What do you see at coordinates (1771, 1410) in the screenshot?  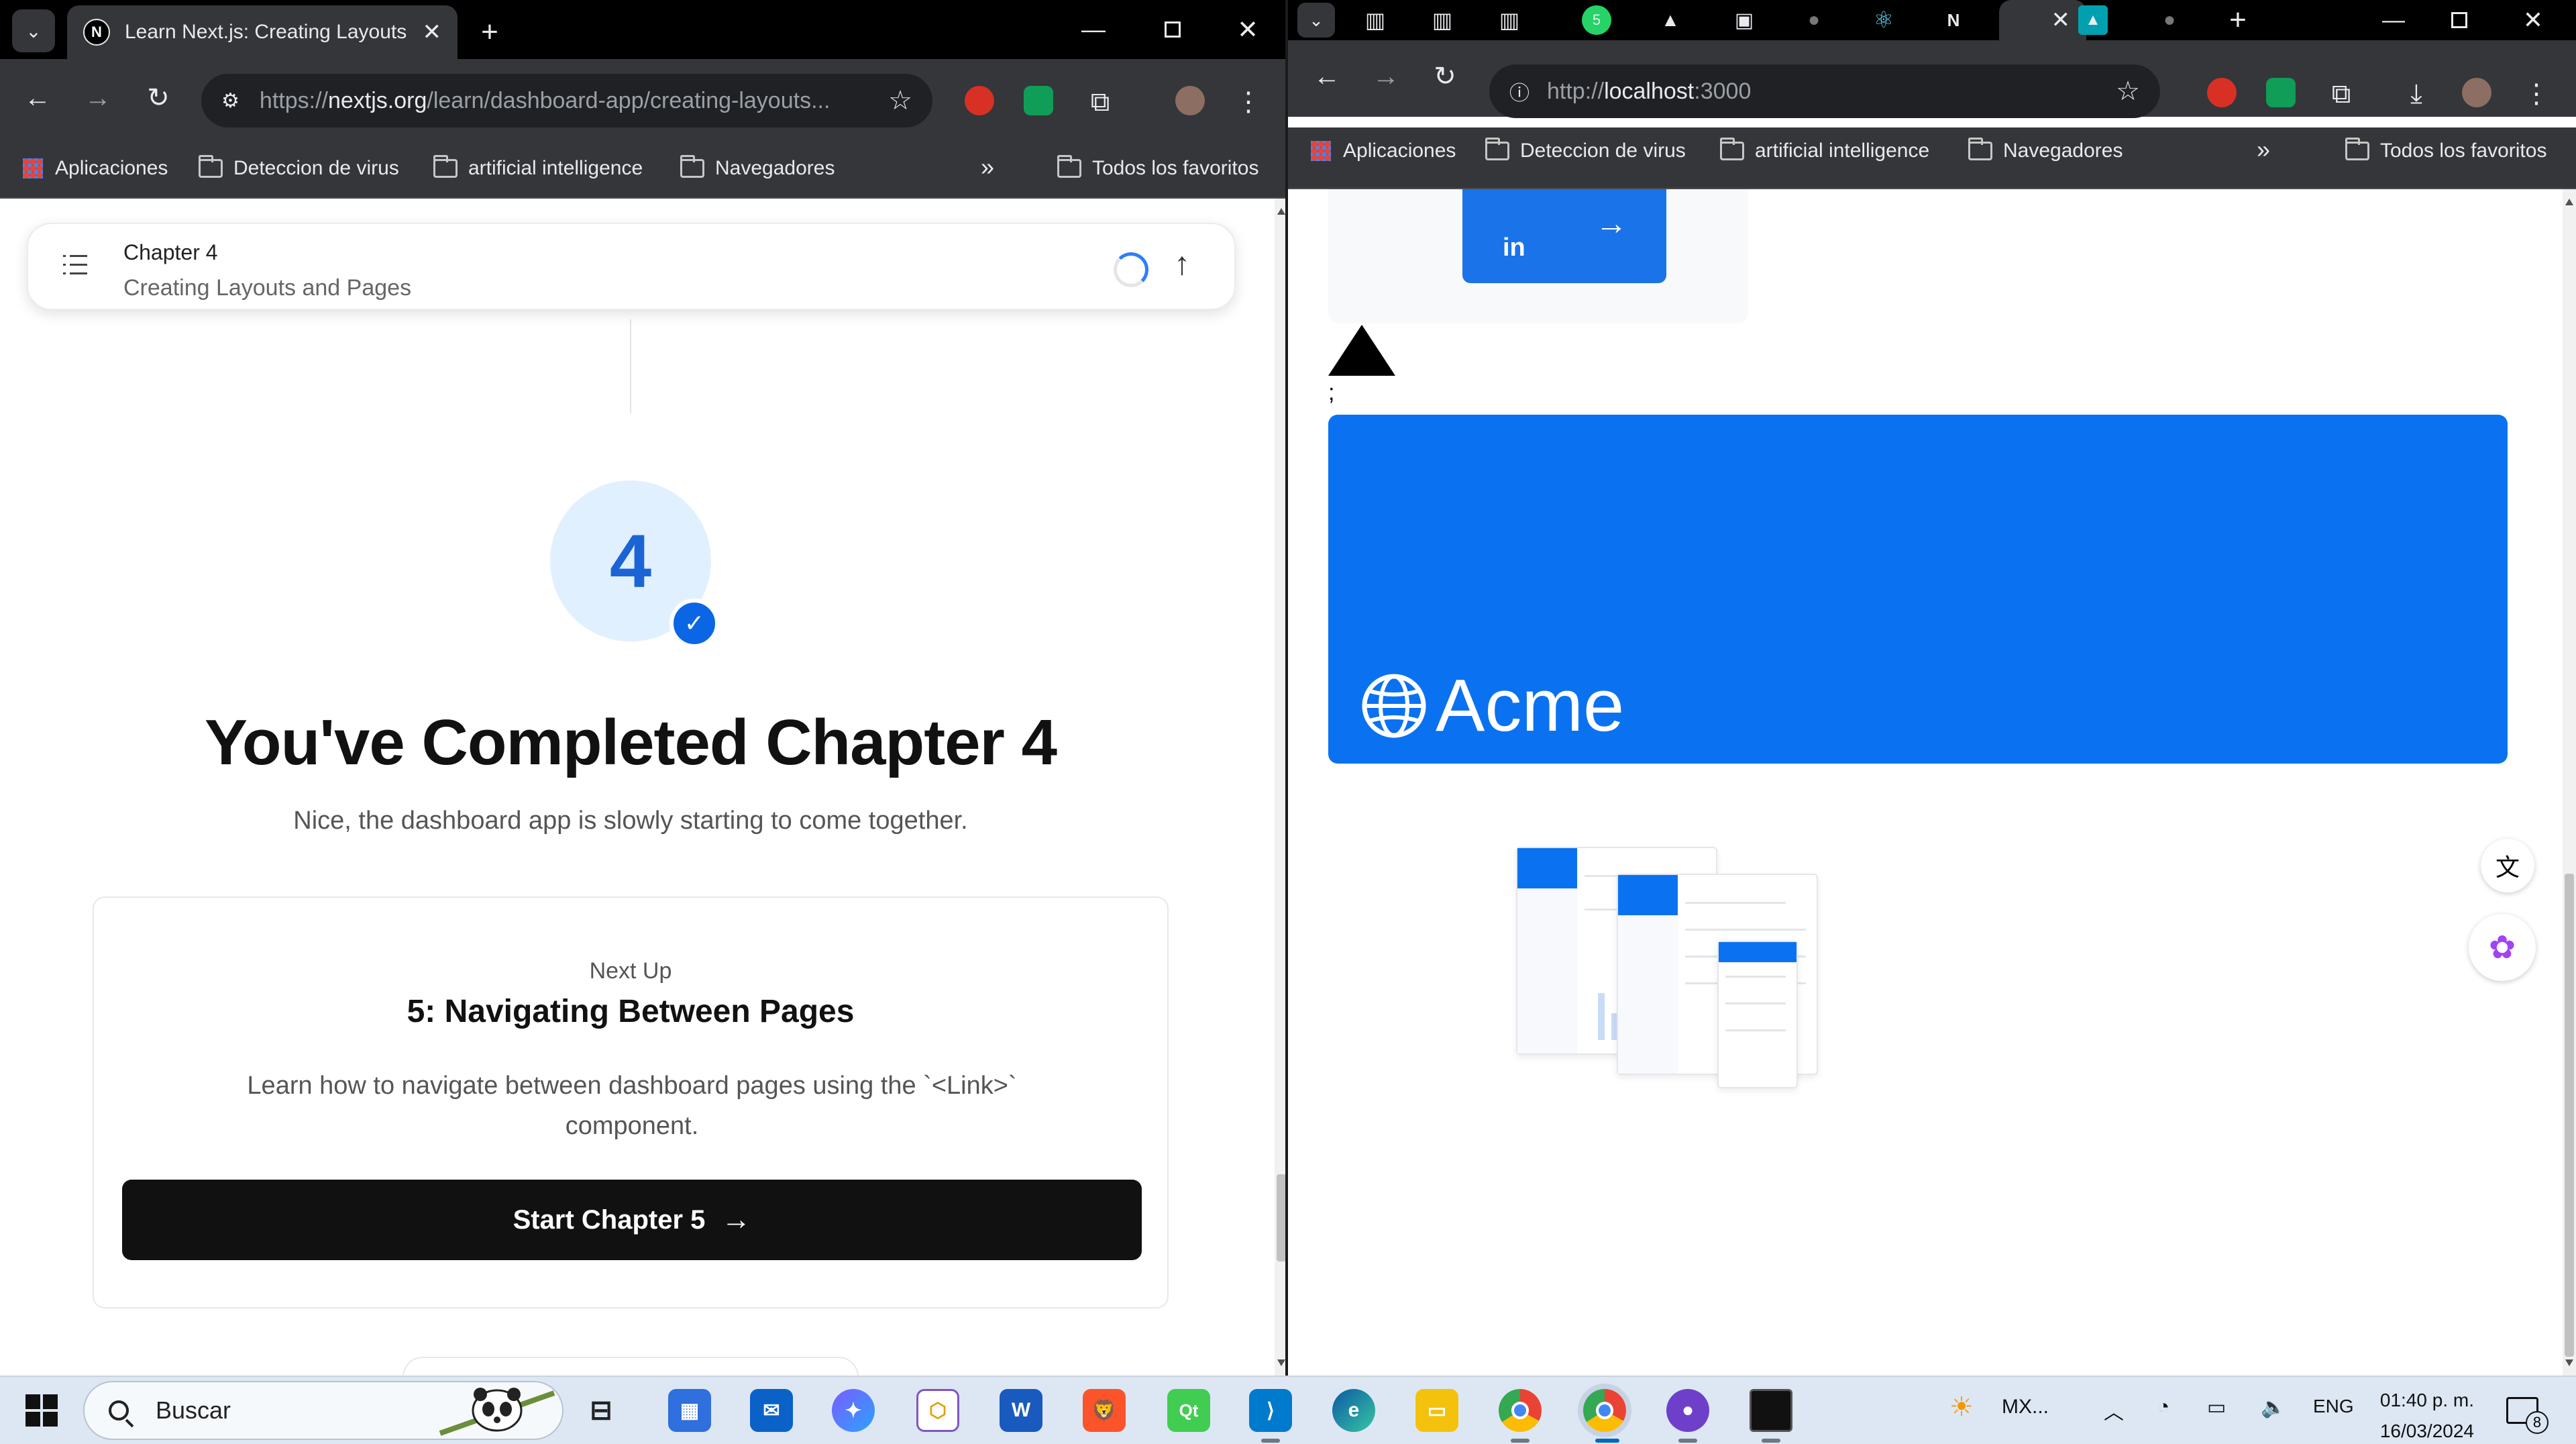 I see `terminal-icon` at bounding box center [1771, 1410].